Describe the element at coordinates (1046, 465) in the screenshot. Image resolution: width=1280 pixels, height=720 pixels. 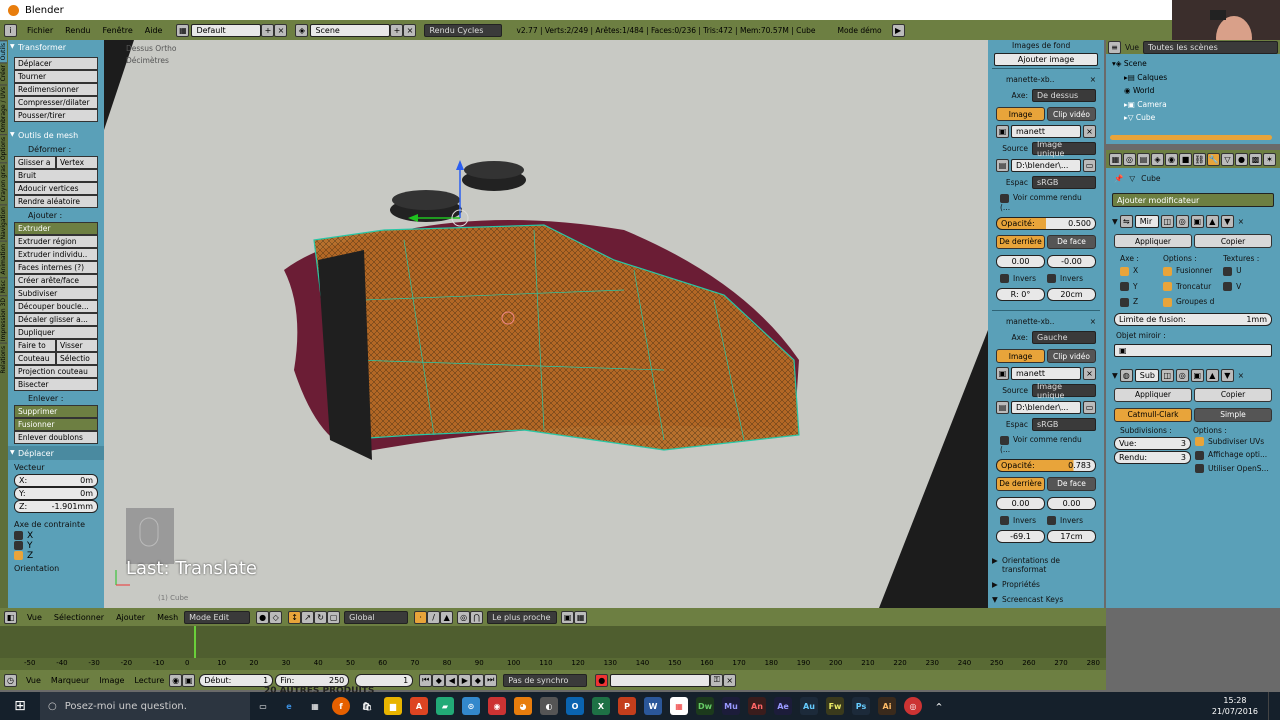
I see `bg2-opacity-slider: Opacité: 0.783` at that location.